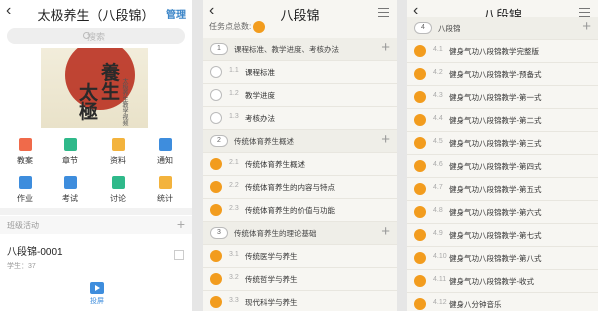 Image resolution: width=598 pixels, height=311 pixels. What do you see at coordinates (124, 102) in the screenshot?
I see `cover-subtitle: 太极养生教学视频` at bounding box center [124, 102].